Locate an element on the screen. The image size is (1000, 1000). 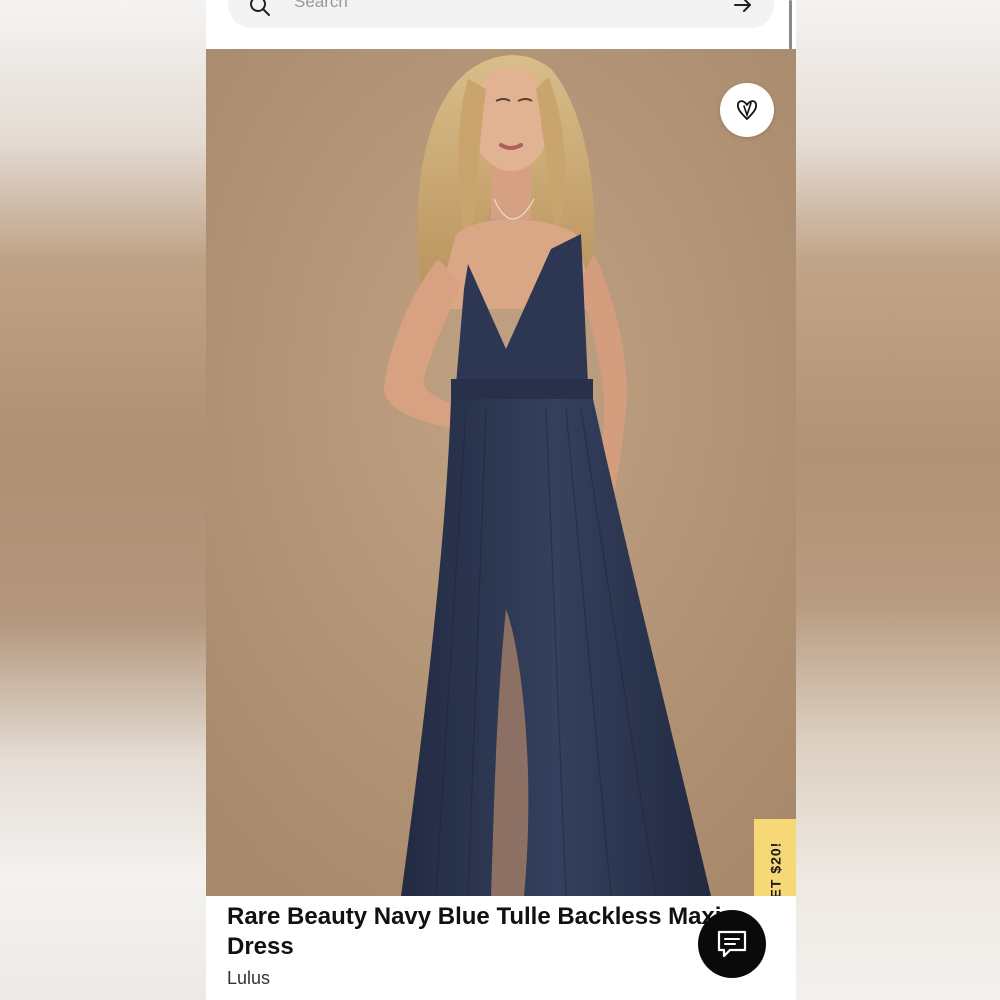
chat-button is located at coordinates (732, 944).